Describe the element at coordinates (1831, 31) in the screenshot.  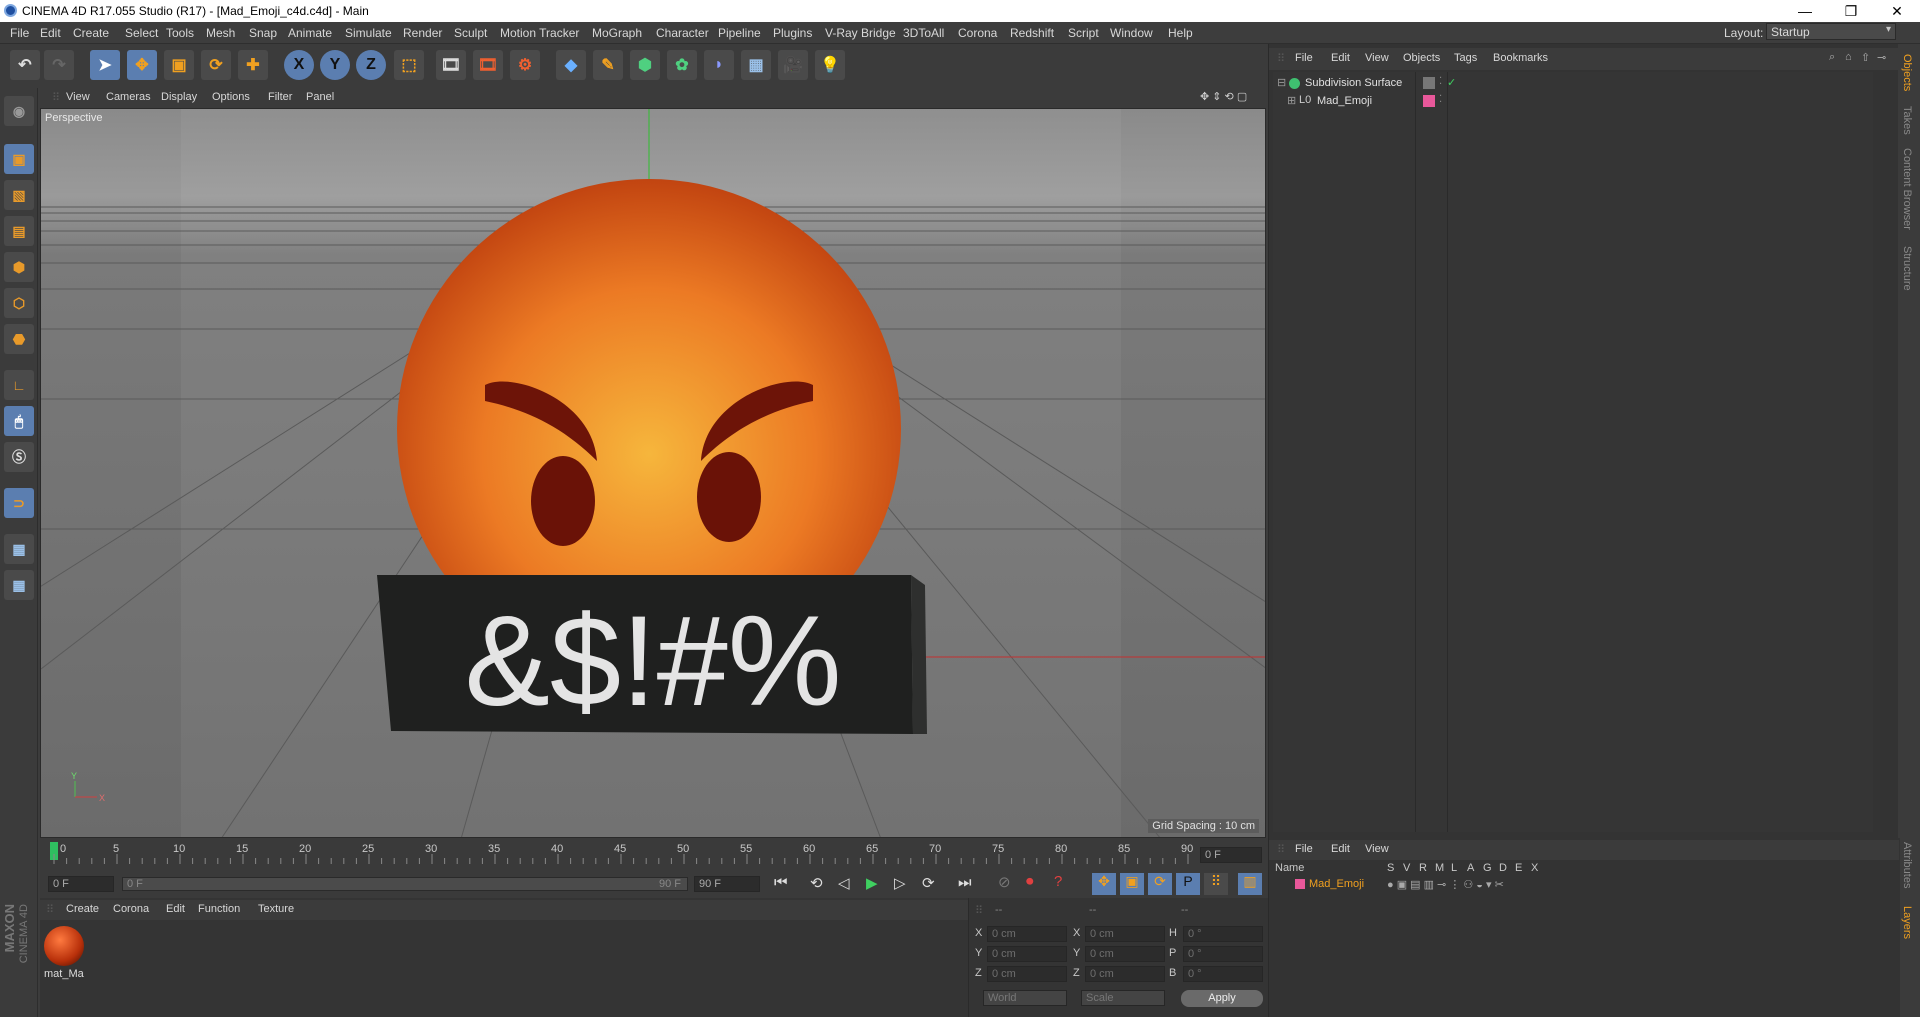
I see `layout-dropdown: Startup ▾` at that location.